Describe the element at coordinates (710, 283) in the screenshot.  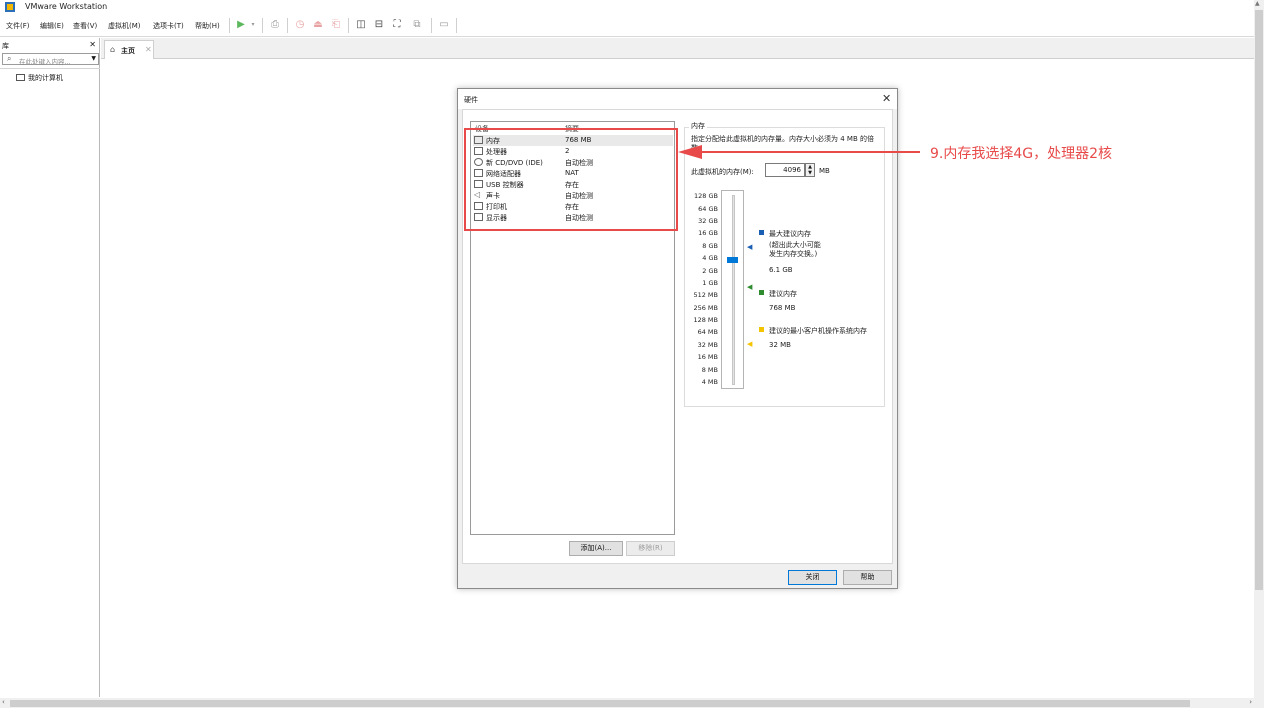
I see `scale-label: 1 GB` at that location.